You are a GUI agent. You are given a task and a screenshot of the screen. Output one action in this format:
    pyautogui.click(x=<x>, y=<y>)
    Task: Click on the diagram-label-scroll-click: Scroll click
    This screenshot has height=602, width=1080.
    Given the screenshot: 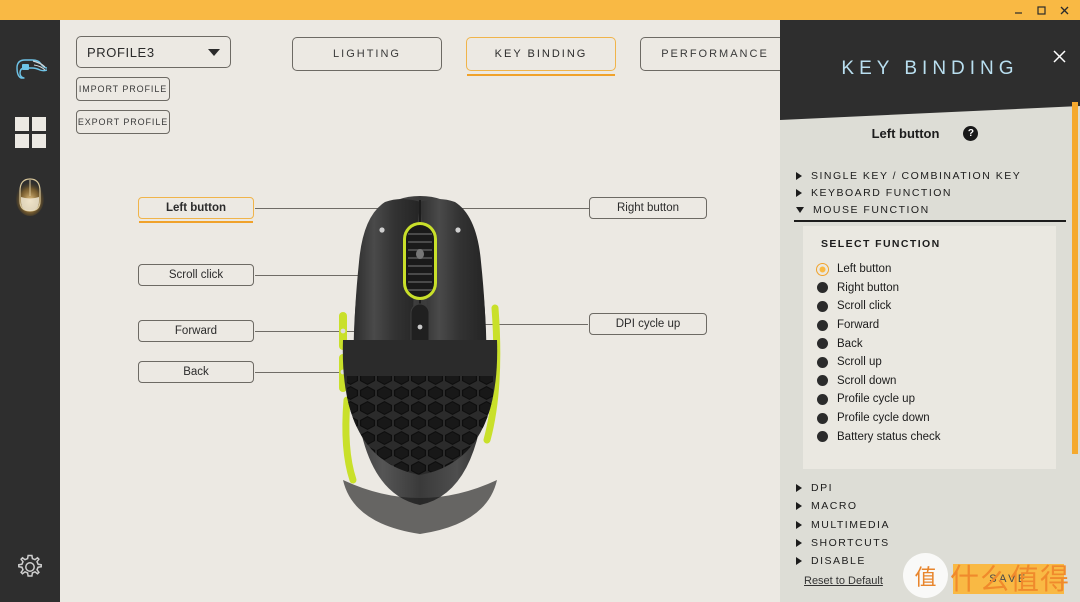 What is the action you would take?
    pyautogui.click(x=196, y=275)
    